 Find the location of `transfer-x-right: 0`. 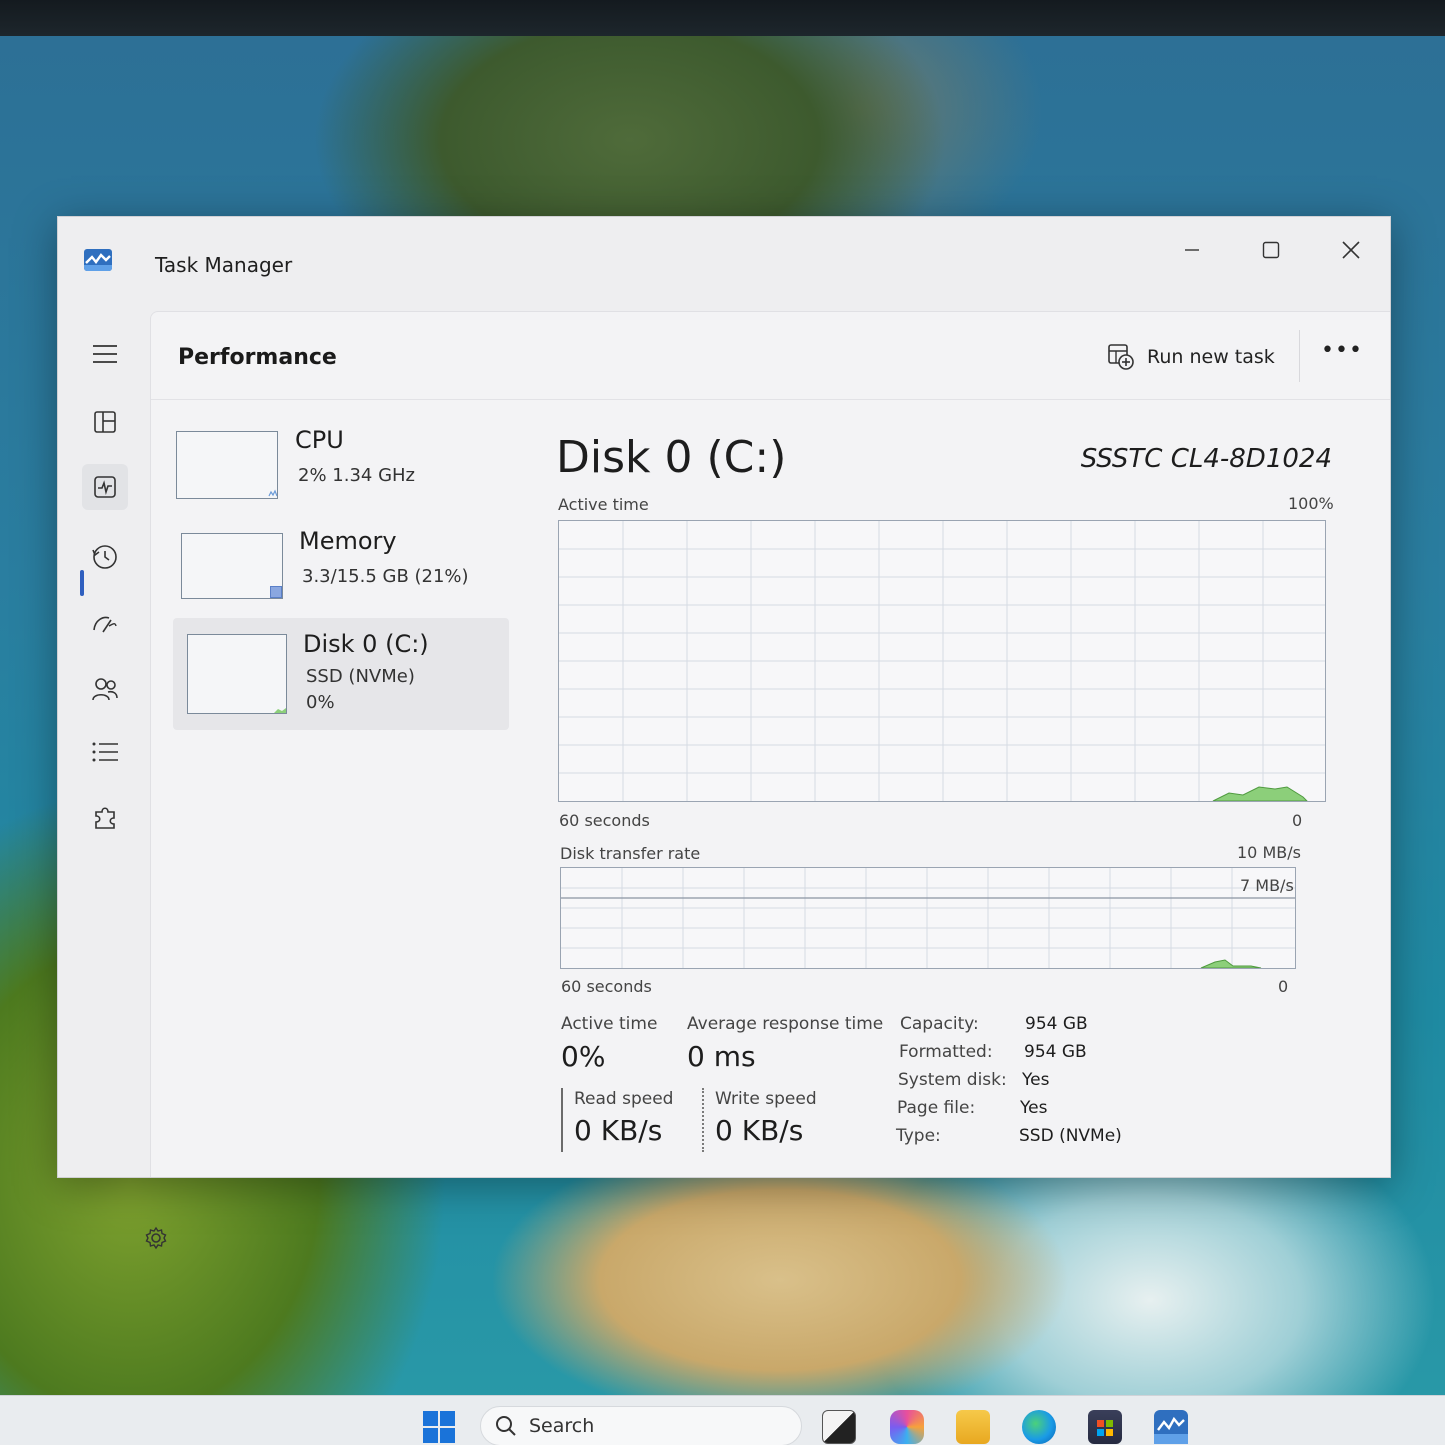

transfer-x-right: 0 is located at coordinates (1283, 986).